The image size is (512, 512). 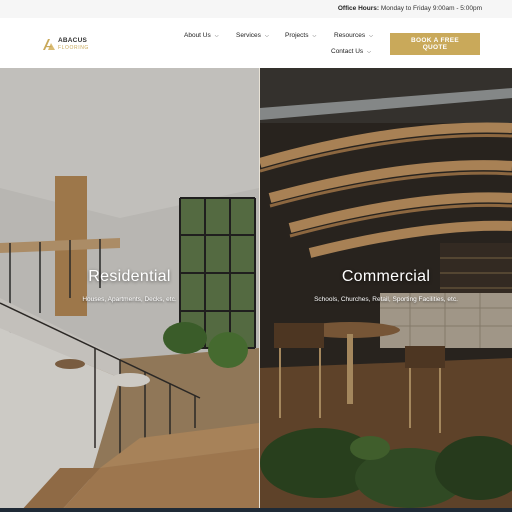 I want to click on nav-about-us: About Us ⌵, so click(x=201, y=35).